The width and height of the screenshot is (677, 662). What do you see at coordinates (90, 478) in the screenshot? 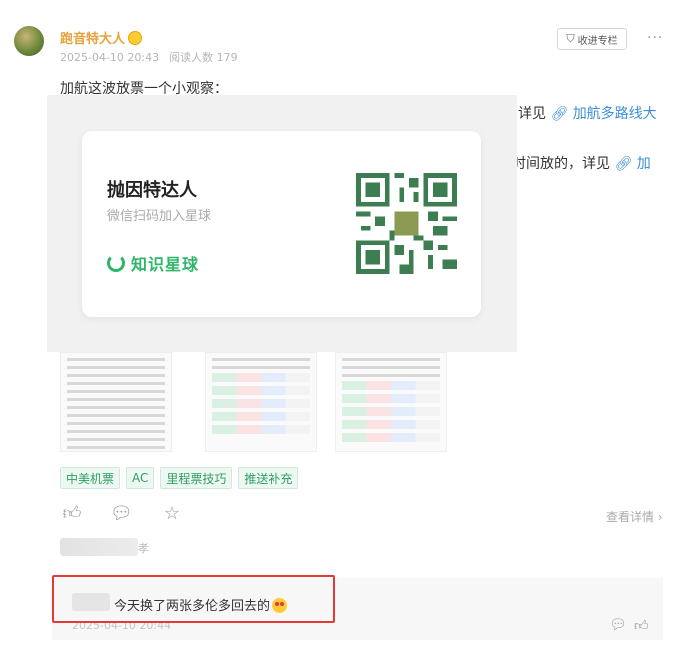
I see `tag: 中美机票` at bounding box center [90, 478].